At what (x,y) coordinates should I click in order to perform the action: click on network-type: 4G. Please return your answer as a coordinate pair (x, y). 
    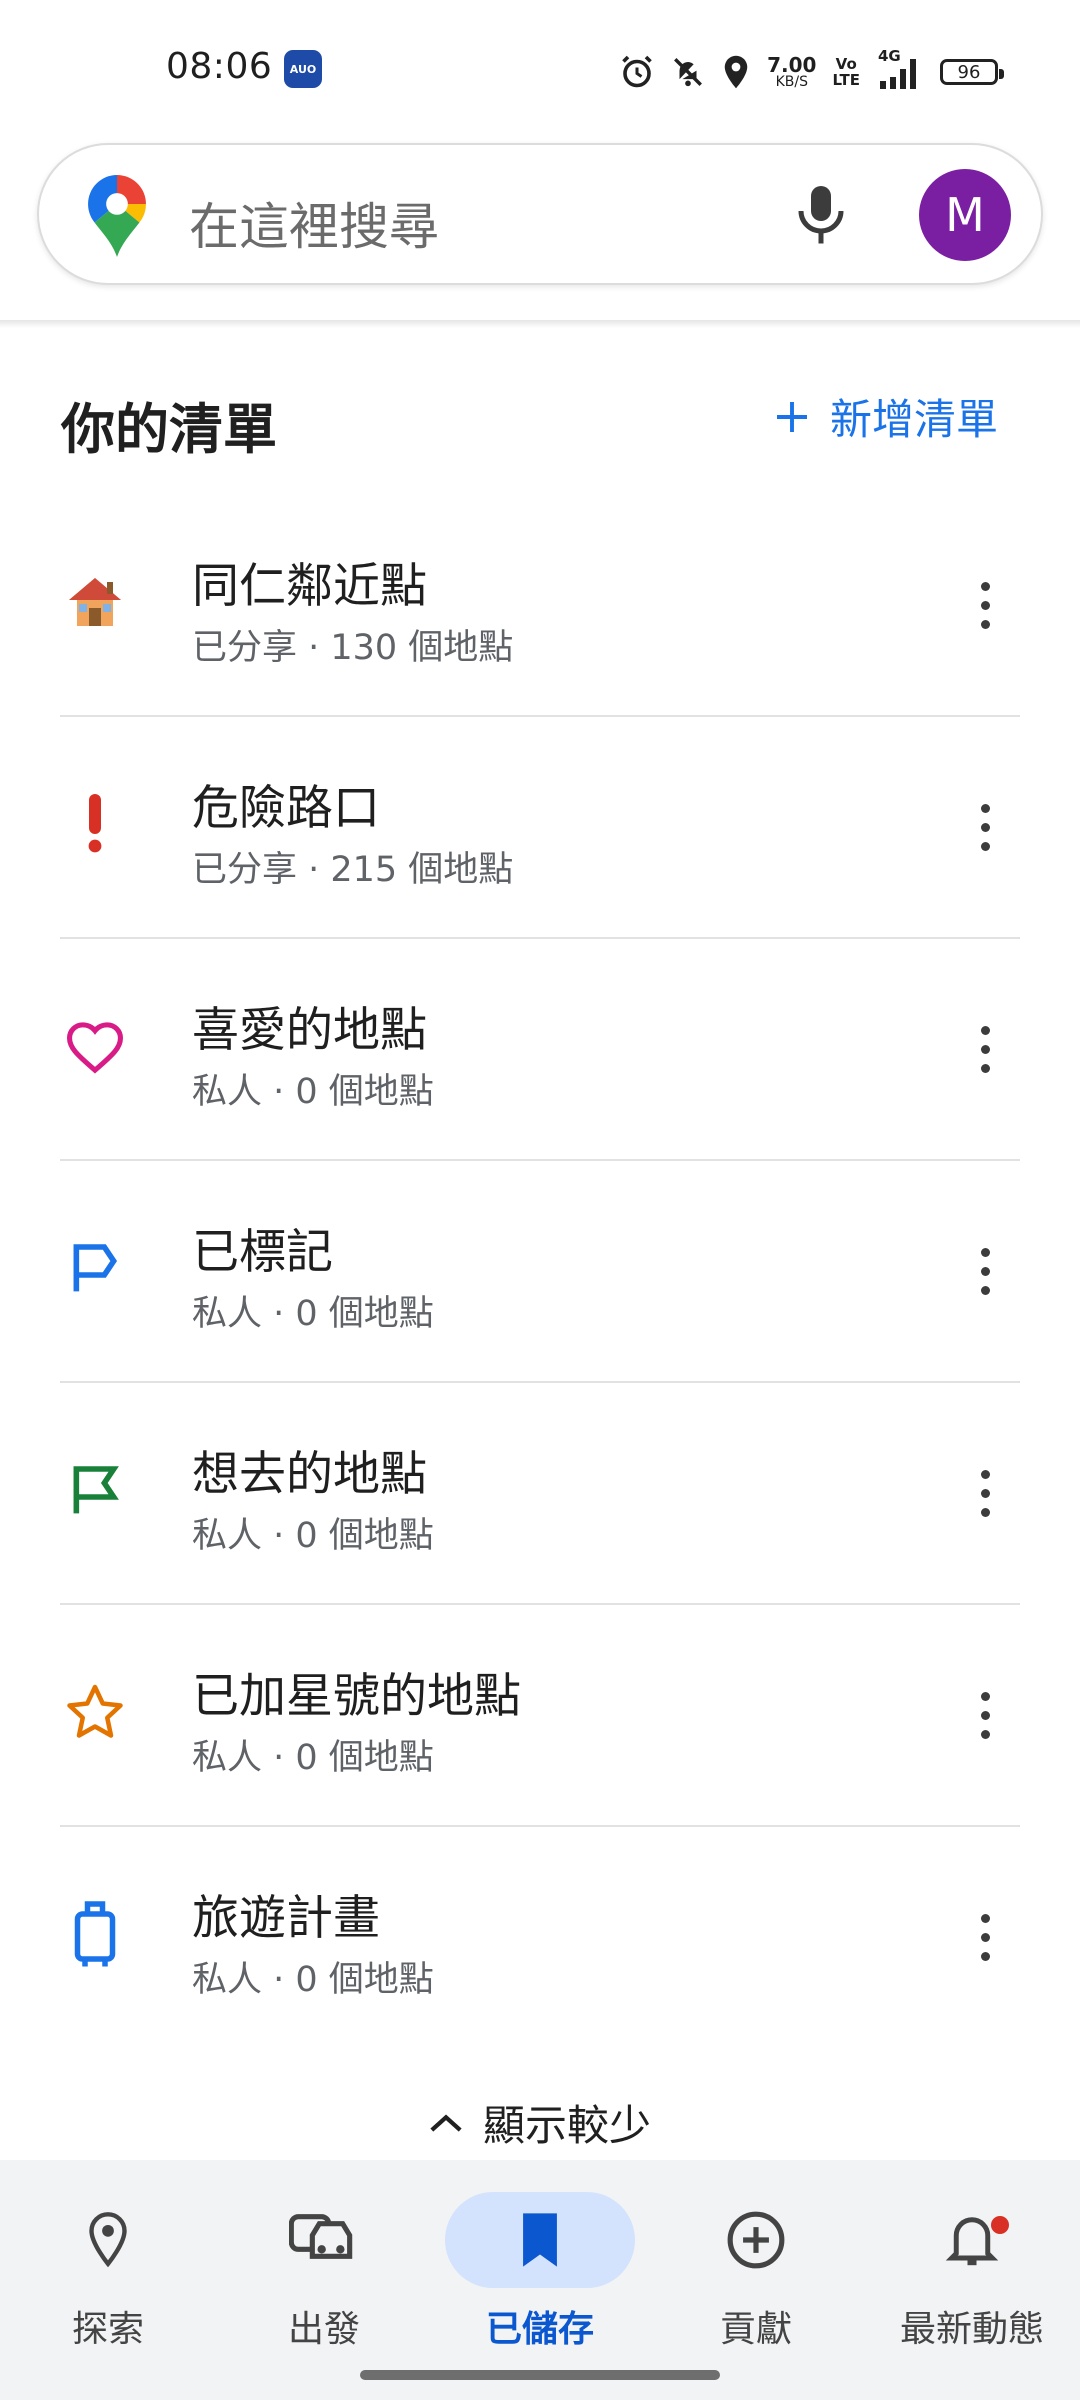
    Looking at the image, I should click on (889, 56).